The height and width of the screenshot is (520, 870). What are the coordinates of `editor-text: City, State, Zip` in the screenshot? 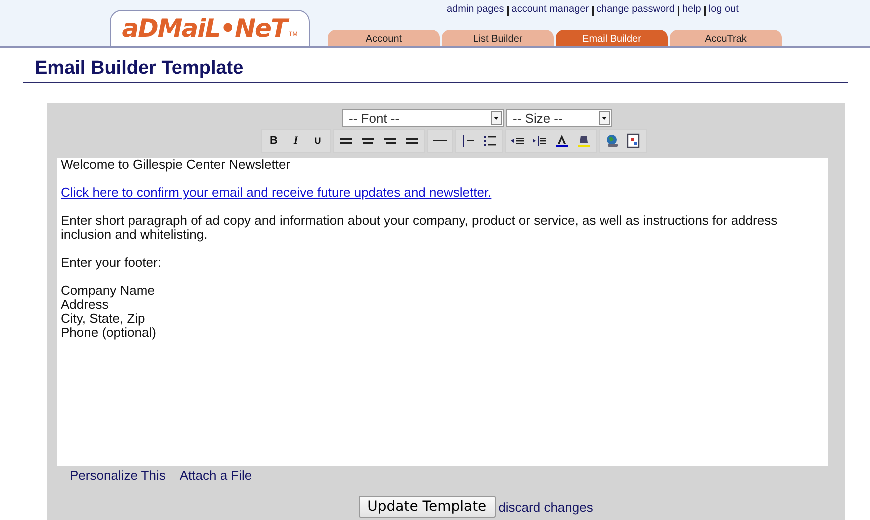 It's located at (103, 318).